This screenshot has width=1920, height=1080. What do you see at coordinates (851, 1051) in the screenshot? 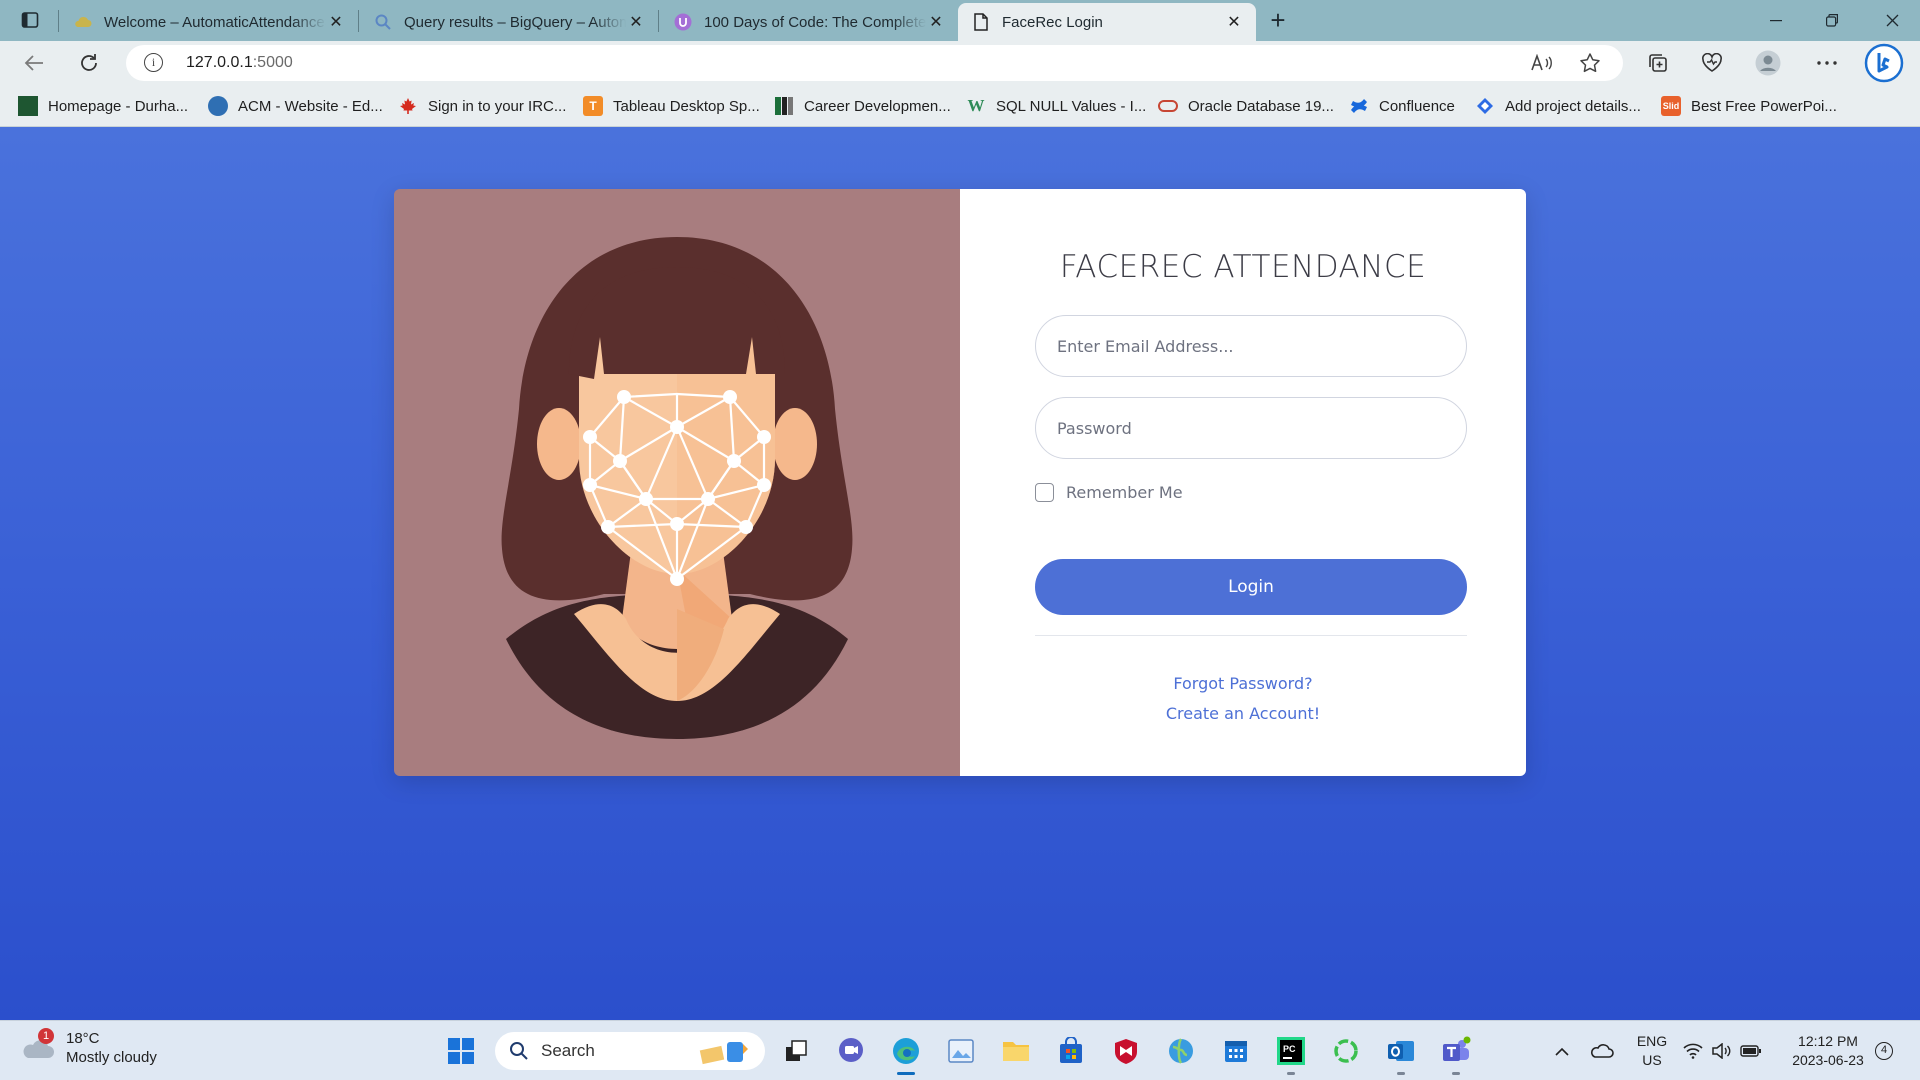
I see `teams-chat-icon` at bounding box center [851, 1051].